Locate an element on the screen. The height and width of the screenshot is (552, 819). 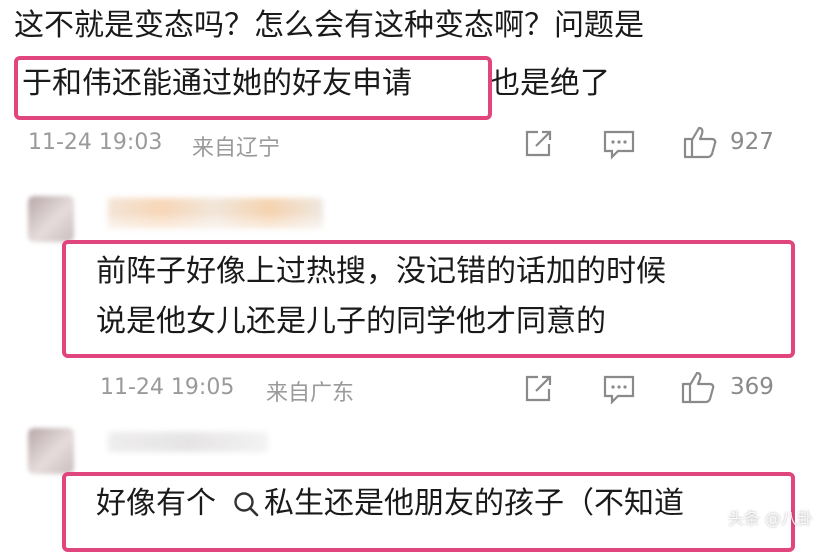
comment-2-line-1: 前阵子好像上过热搜，没记错的话加的时候 is located at coordinates (381, 271).